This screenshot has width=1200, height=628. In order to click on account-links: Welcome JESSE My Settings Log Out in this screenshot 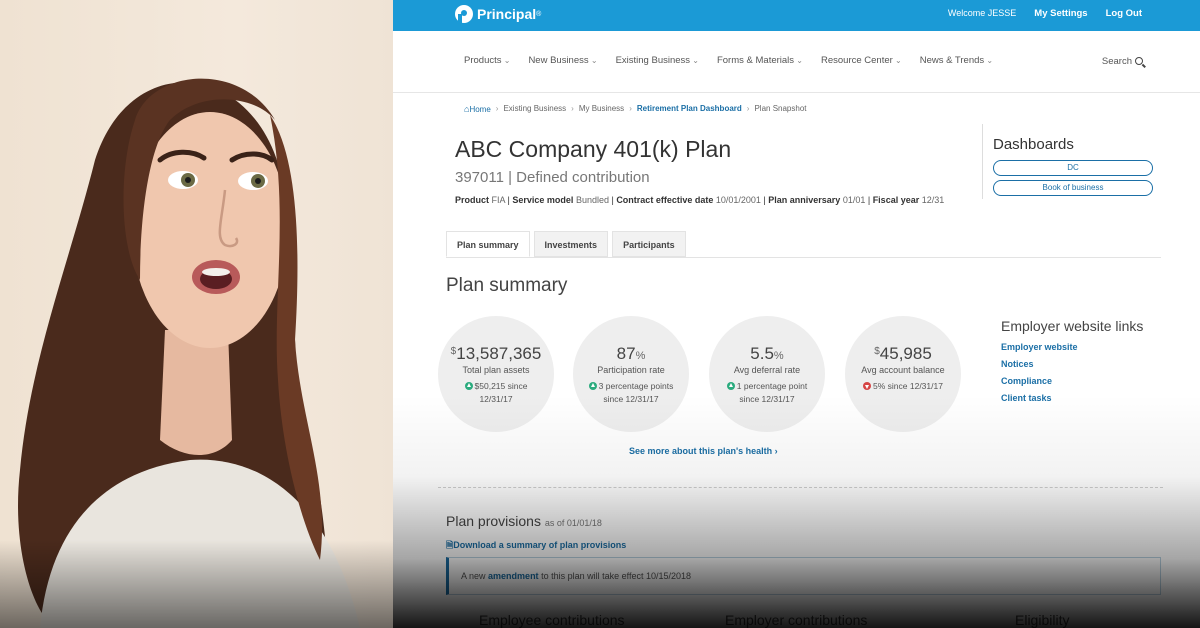, I will do `click(1045, 13)`.